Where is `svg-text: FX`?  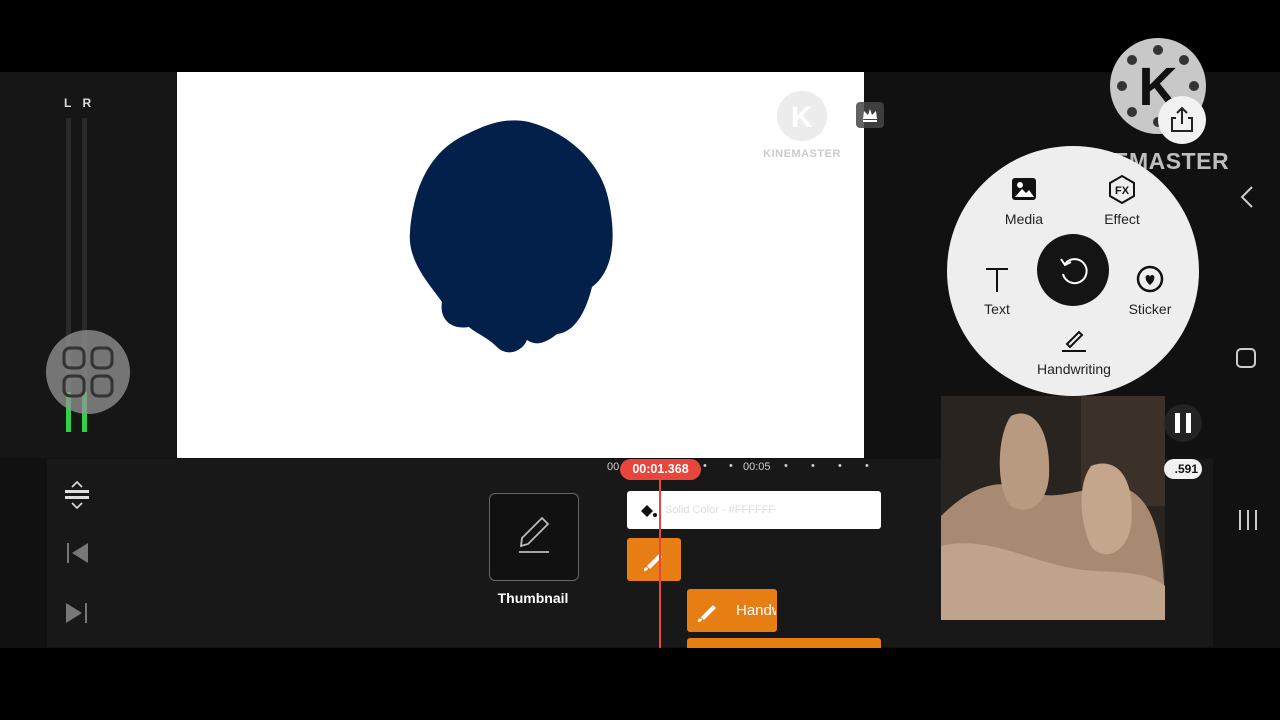
svg-text: FX is located at coordinates (1122, 191).